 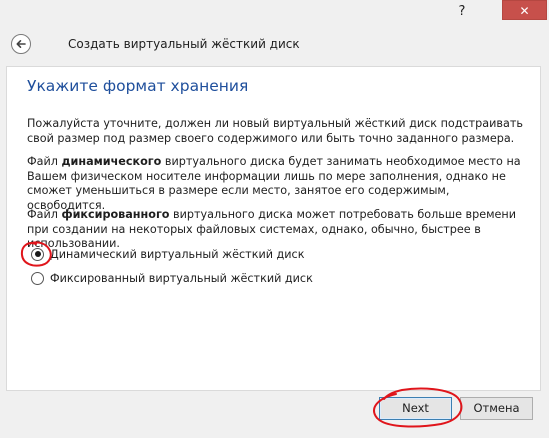 I want to click on radio-button-fixed, so click(x=37, y=278).